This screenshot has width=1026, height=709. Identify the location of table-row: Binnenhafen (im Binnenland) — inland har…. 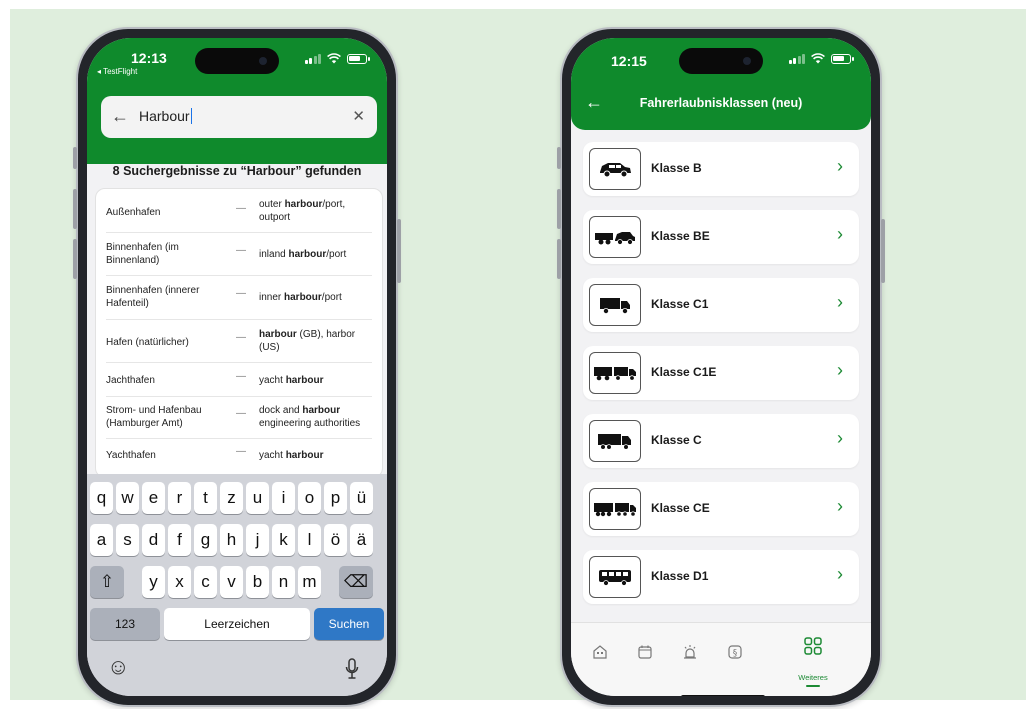
(239, 254).